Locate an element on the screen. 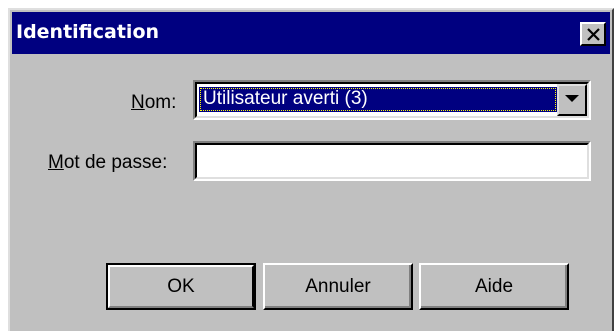 This screenshot has height=331, width=616. close-button is located at coordinates (593, 34).